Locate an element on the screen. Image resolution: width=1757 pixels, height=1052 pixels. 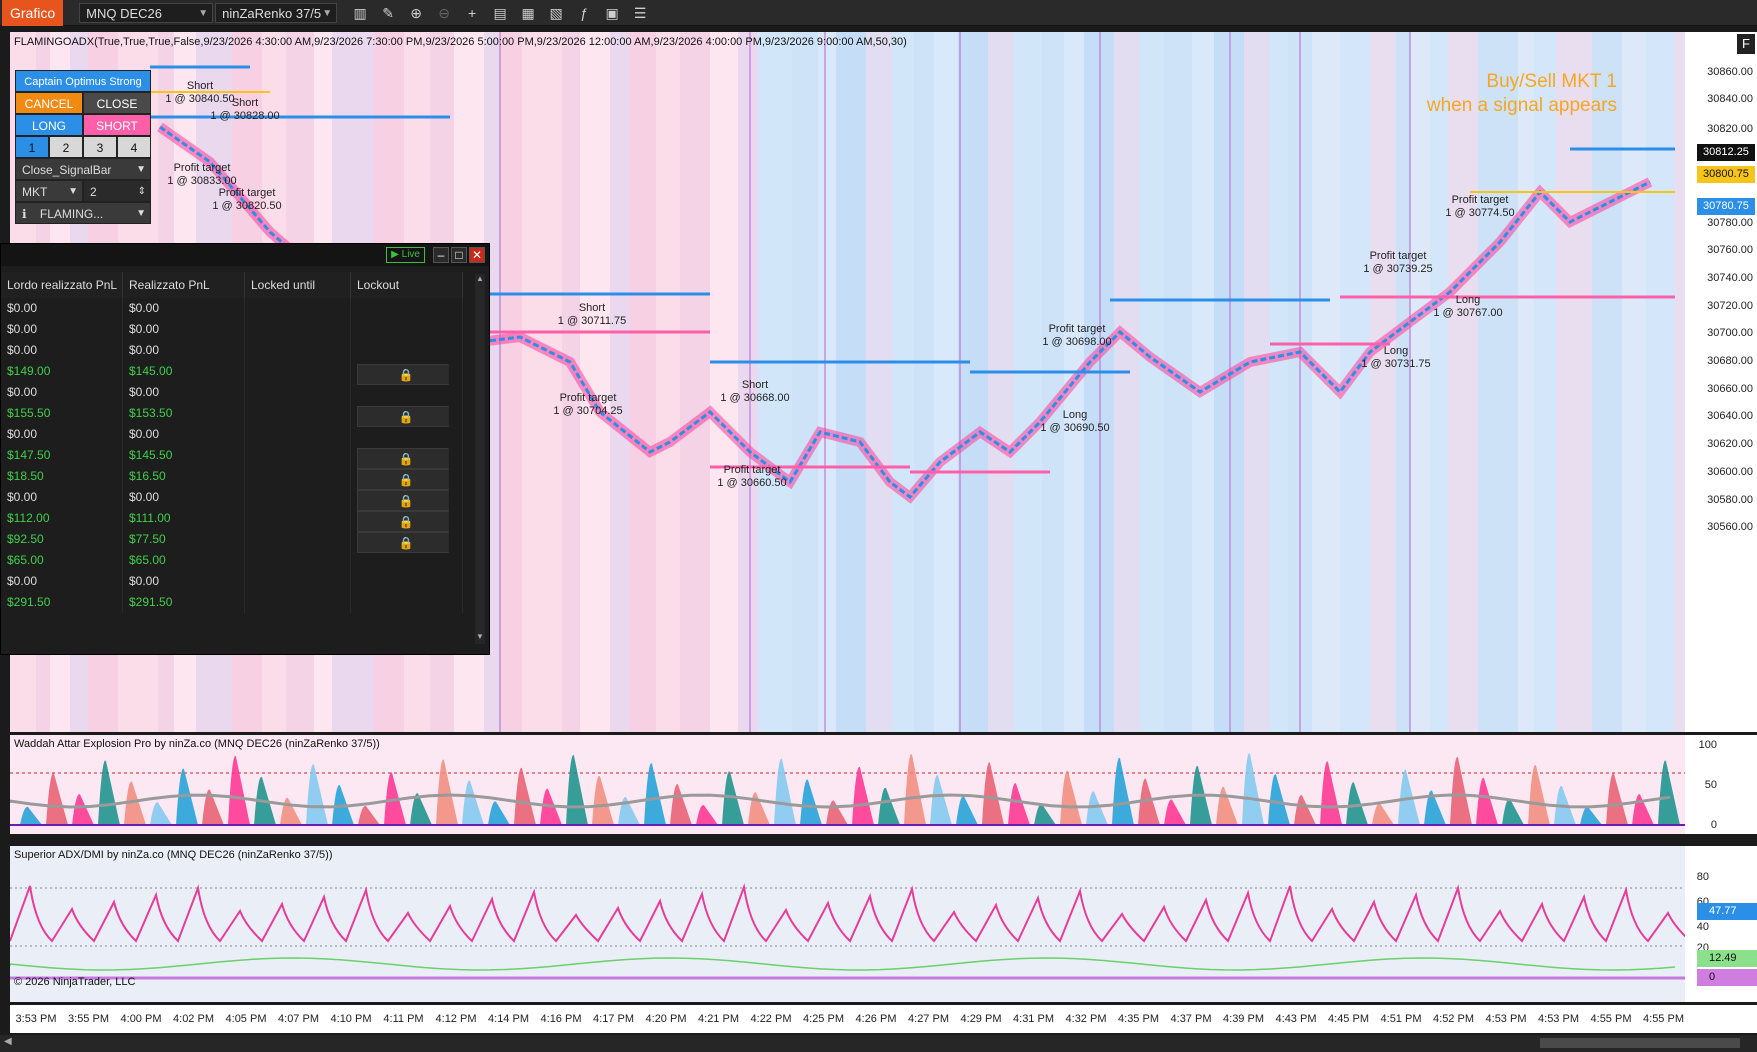
column-header: Locked until is located at coordinates (298, 285).